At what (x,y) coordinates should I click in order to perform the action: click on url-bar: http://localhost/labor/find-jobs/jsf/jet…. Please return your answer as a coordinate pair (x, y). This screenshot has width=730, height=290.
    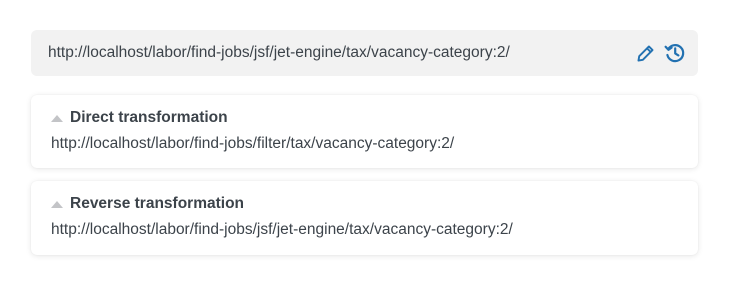
    Looking at the image, I should click on (364, 53).